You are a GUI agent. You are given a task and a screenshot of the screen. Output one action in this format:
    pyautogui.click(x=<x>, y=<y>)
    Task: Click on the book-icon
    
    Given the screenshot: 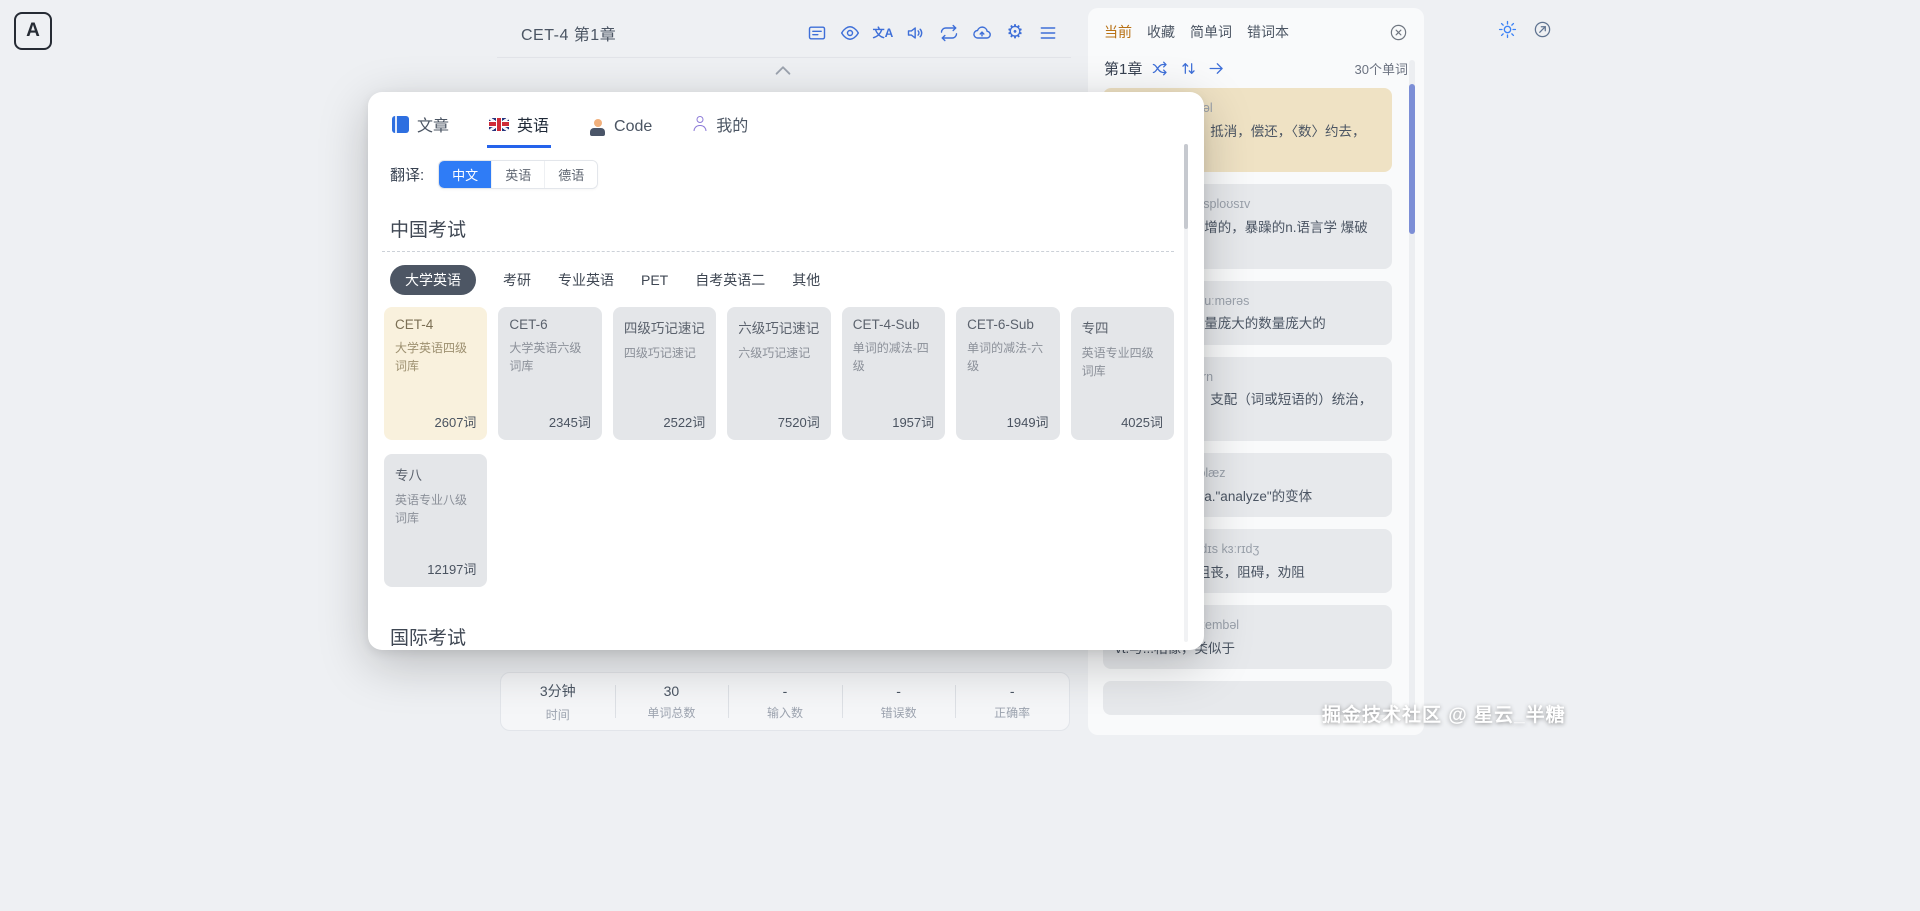 What is the action you would take?
    pyautogui.click(x=400, y=124)
    